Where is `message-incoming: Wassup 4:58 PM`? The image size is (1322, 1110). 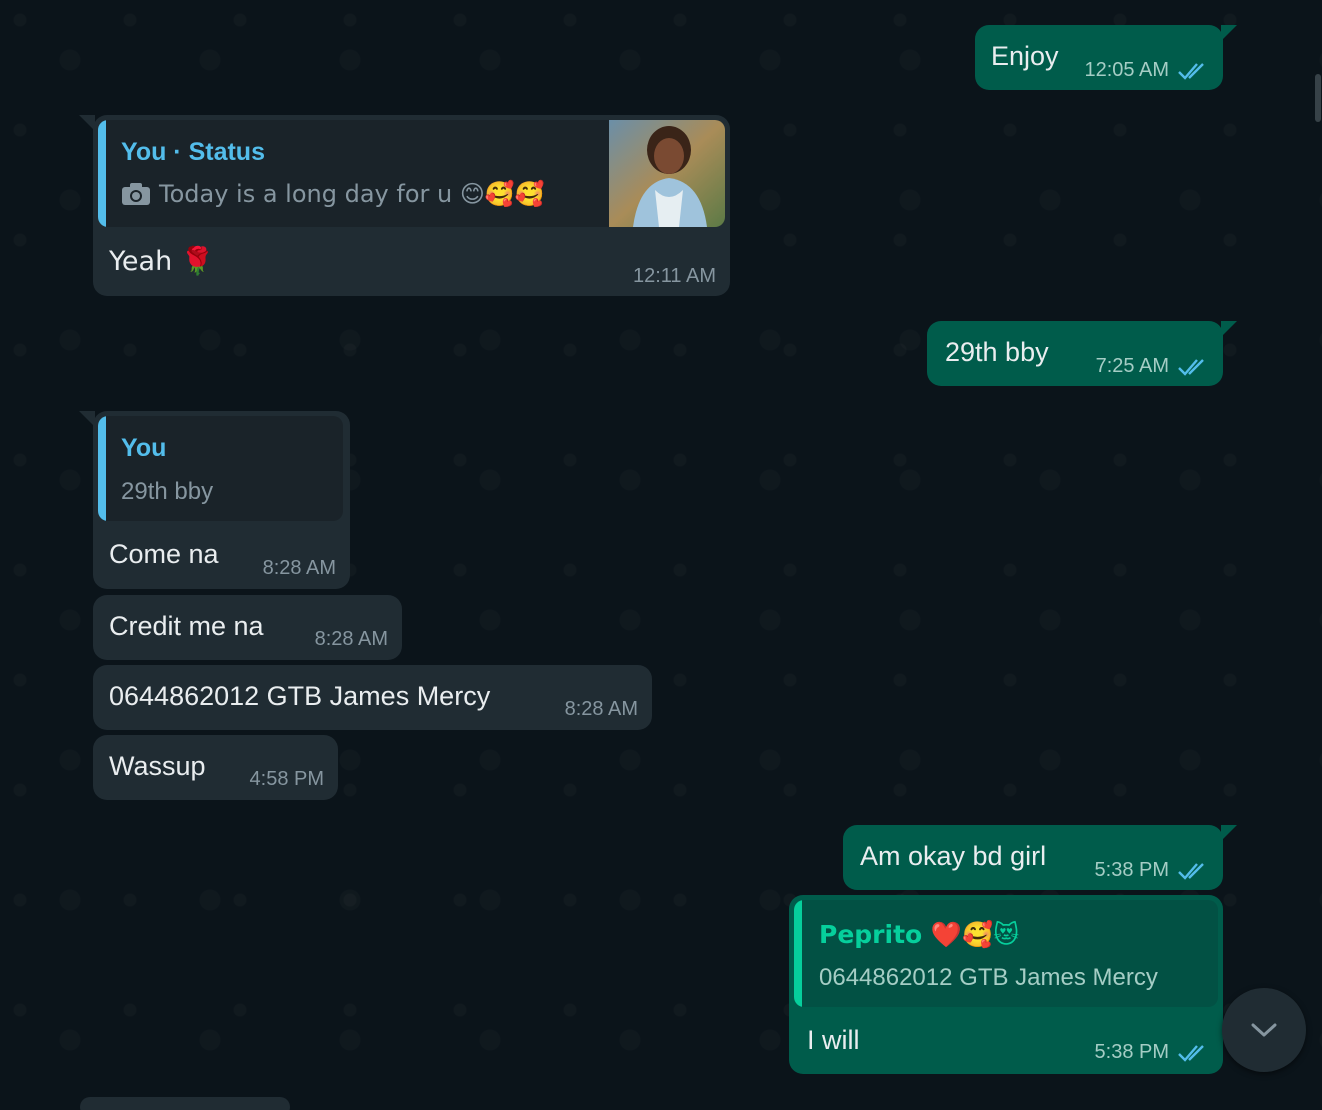 message-incoming: Wassup 4:58 PM is located at coordinates (215, 767).